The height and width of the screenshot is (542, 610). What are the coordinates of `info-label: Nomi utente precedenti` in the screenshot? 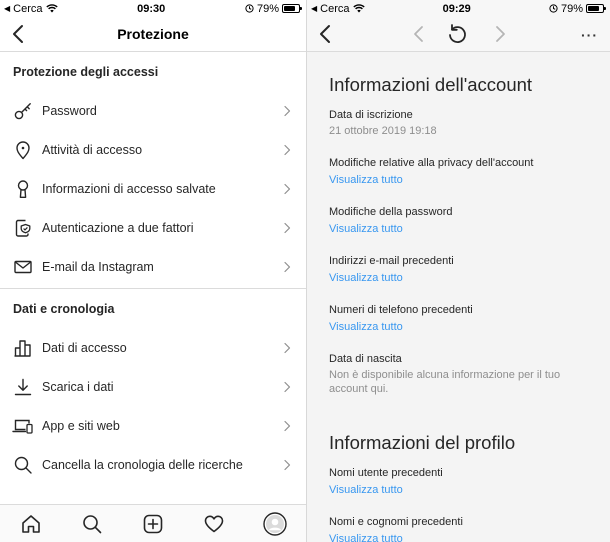 It's located at (386, 473).